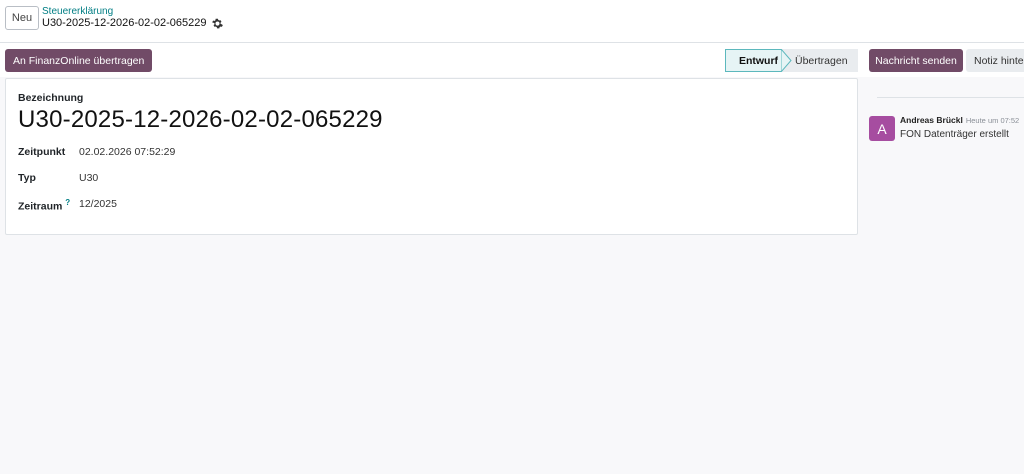 The image size is (1024, 474). What do you see at coordinates (950, 97) in the screenshot?
I see `chatter-divider` at bounding box center [950, 97].